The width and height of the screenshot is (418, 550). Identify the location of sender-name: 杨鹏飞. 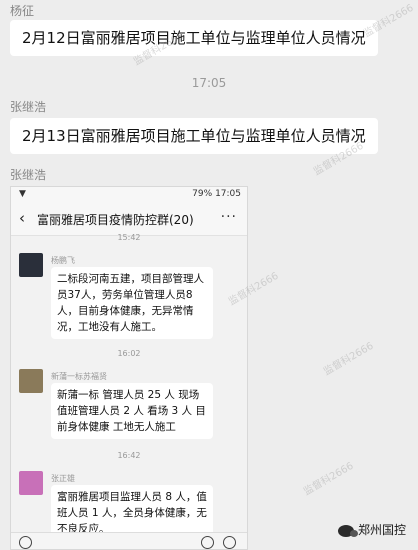
(63, 260).